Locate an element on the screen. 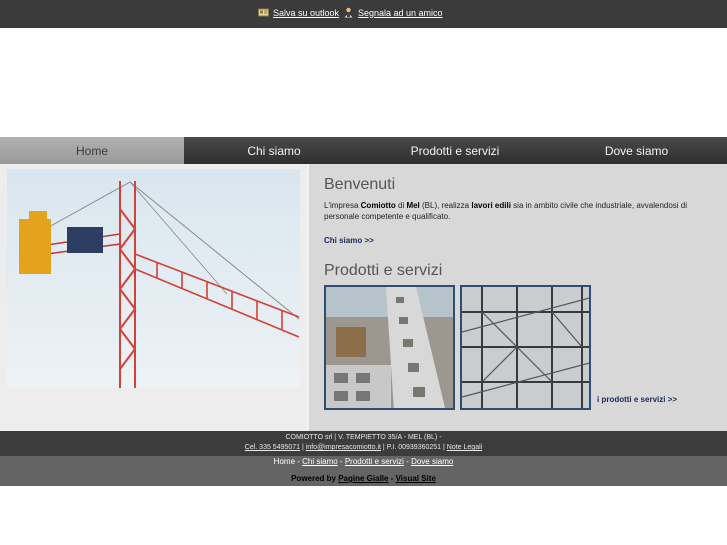 The width and height of the screenshot is (727, 545). nav-chi-siamo: Chi siamo is located at coordinates (274, 150).